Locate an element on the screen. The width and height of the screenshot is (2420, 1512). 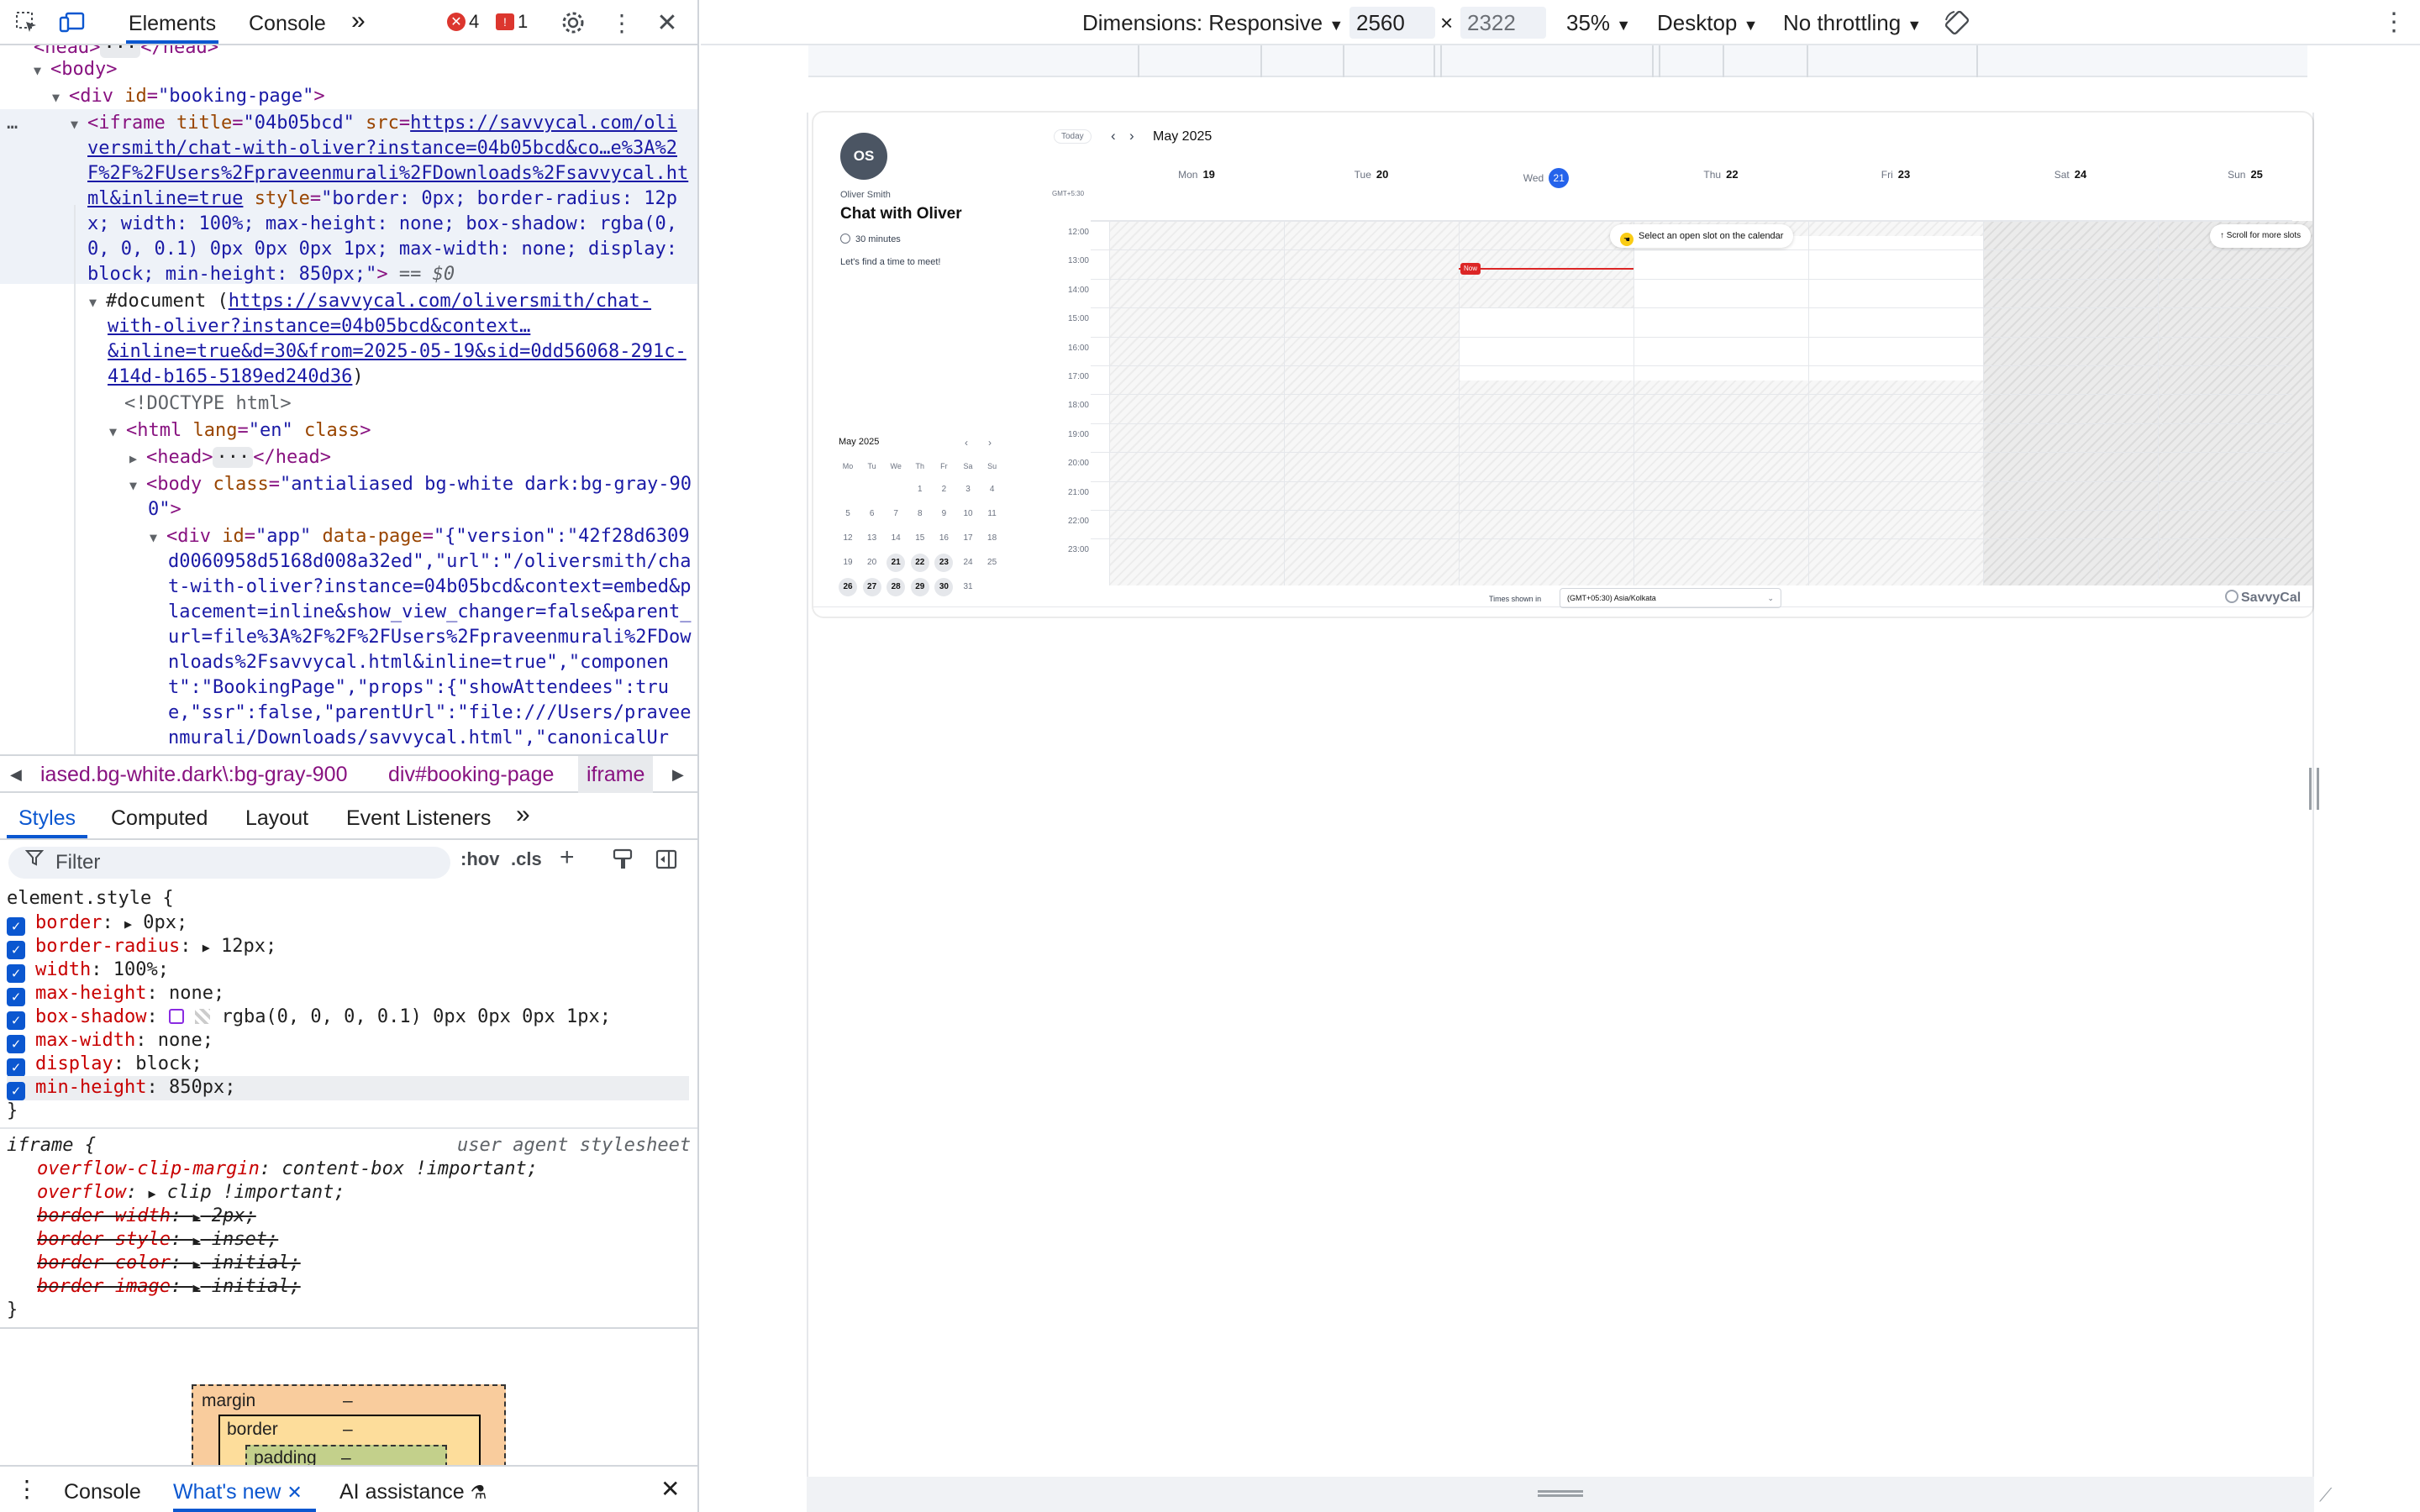
dom-node-inner-head: ▶ <head> ··· </head> is located at coordinates (413, 458).